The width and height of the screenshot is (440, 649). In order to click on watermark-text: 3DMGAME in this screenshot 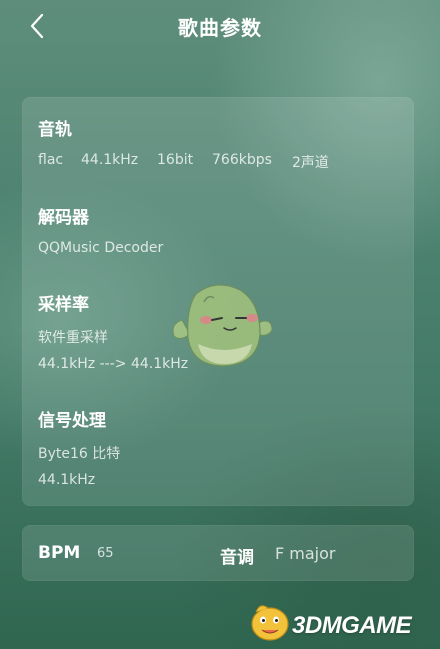, I will do `click(352, 625)`.